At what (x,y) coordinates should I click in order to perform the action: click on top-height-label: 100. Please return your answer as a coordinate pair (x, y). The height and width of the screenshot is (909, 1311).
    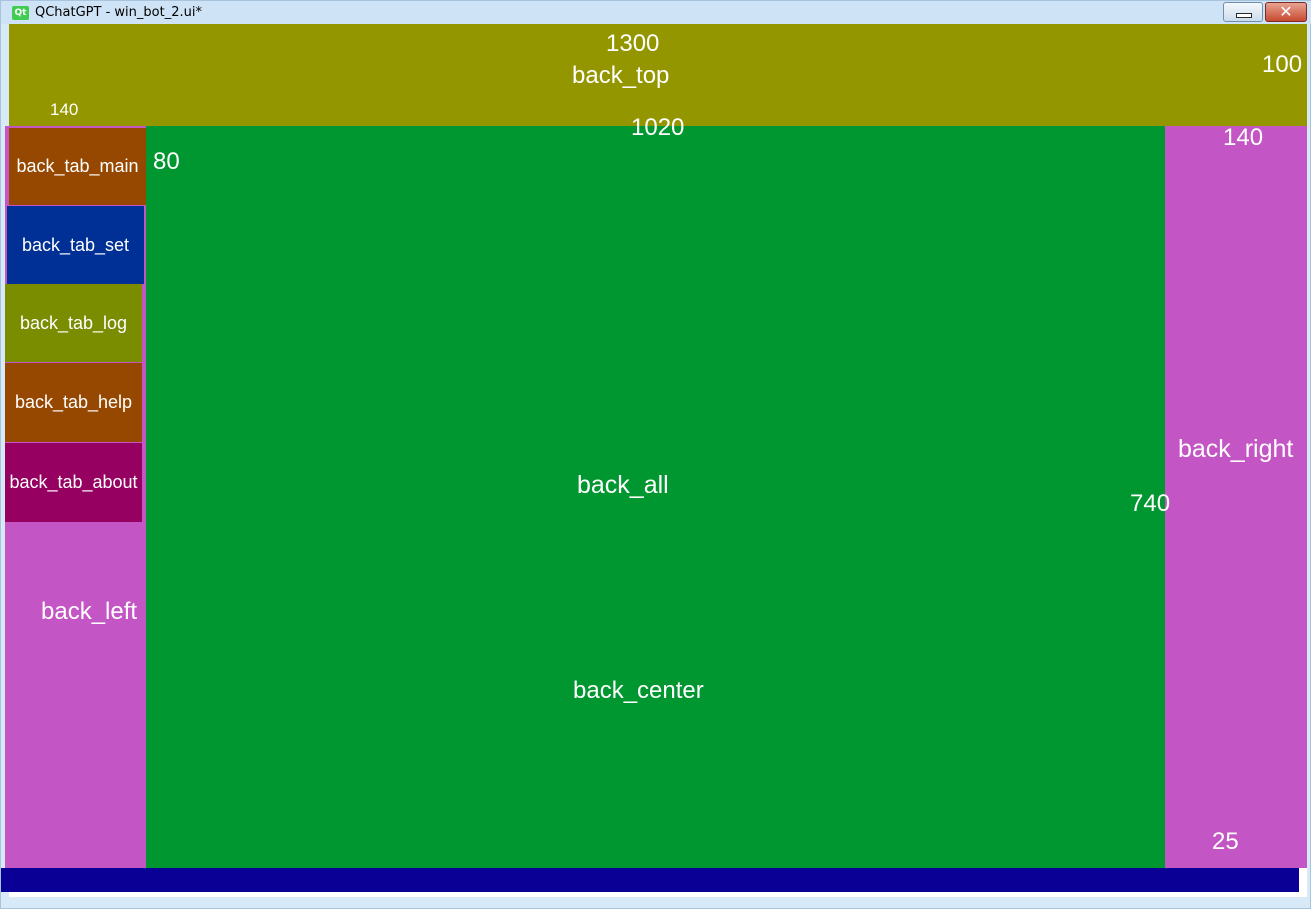
    Looking at the image, I should click on (1282, 64).